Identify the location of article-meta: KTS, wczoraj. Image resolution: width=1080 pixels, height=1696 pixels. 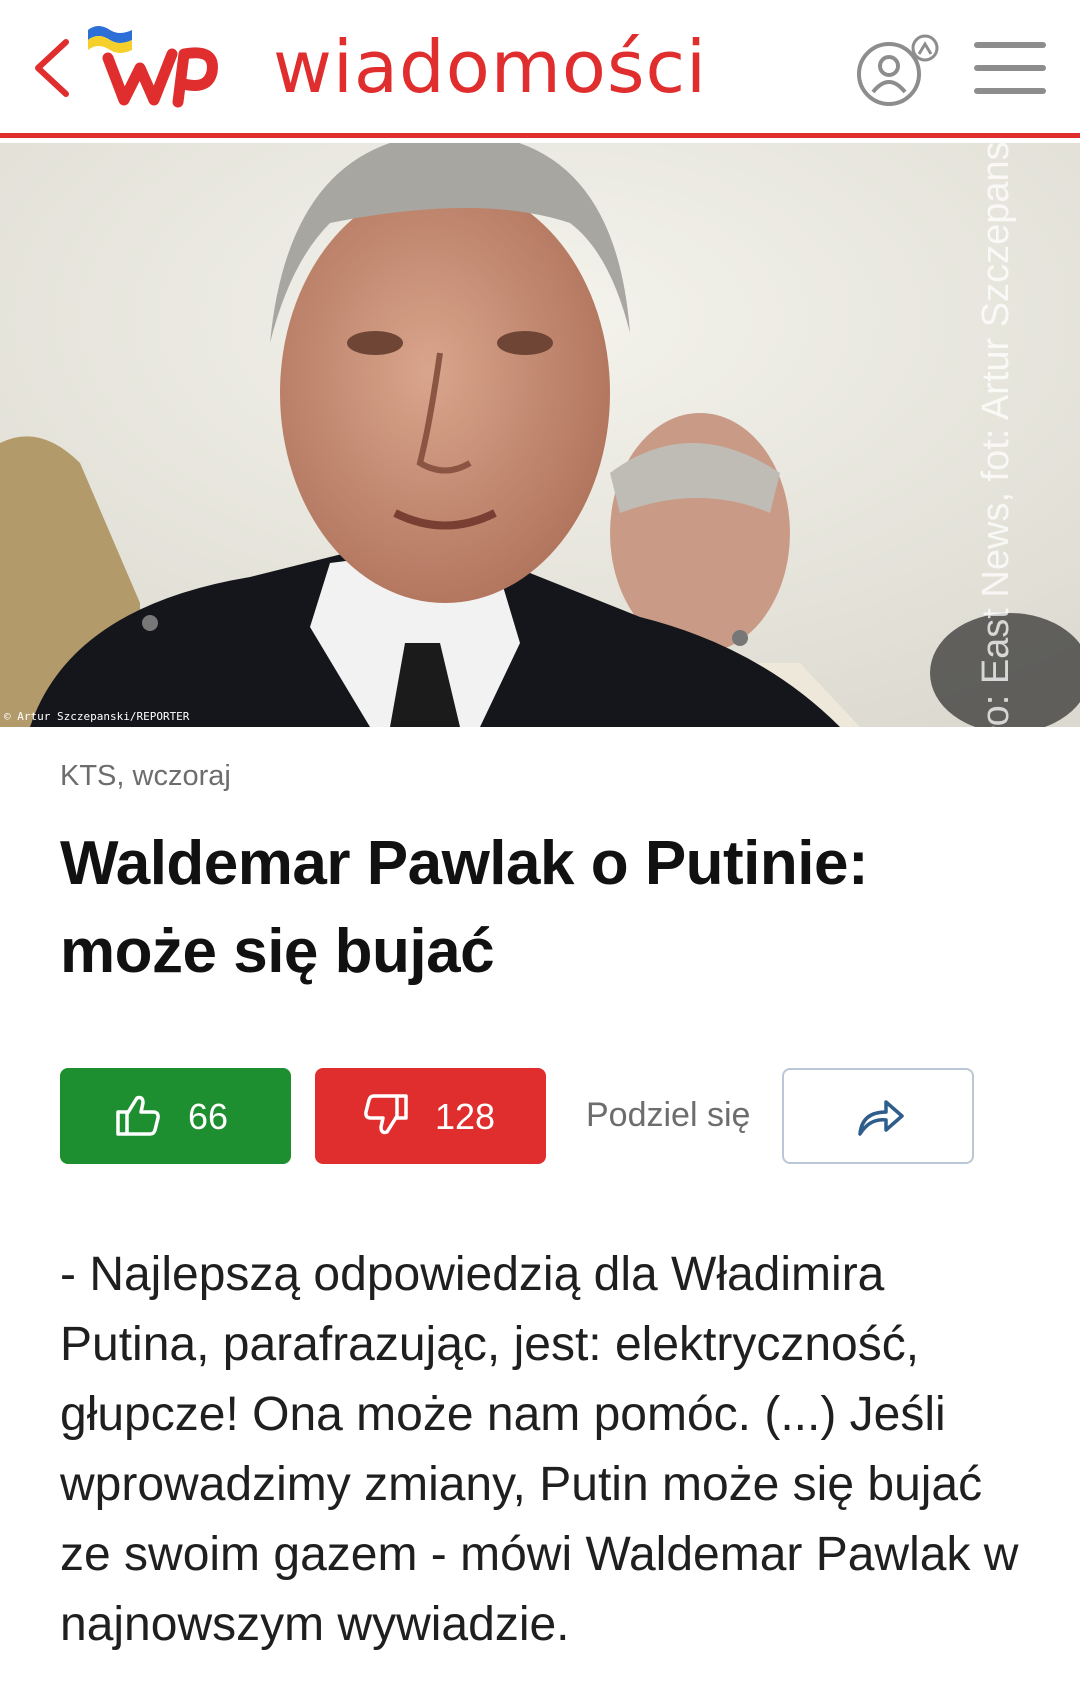
(145, 776).